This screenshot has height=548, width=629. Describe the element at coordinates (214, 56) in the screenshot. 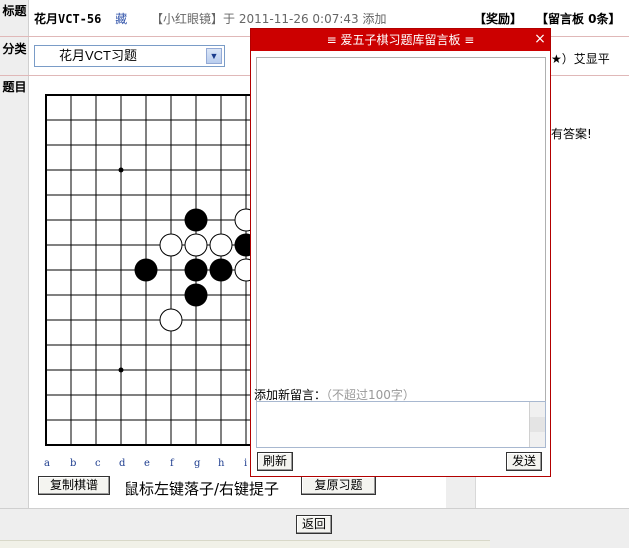

I see `chevron-down-icon: ▼` at that location.